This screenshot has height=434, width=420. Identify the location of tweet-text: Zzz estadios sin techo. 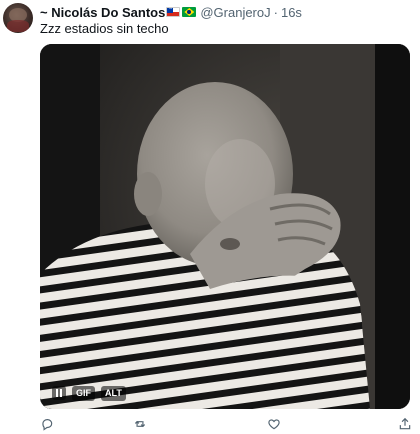
(104, 28).